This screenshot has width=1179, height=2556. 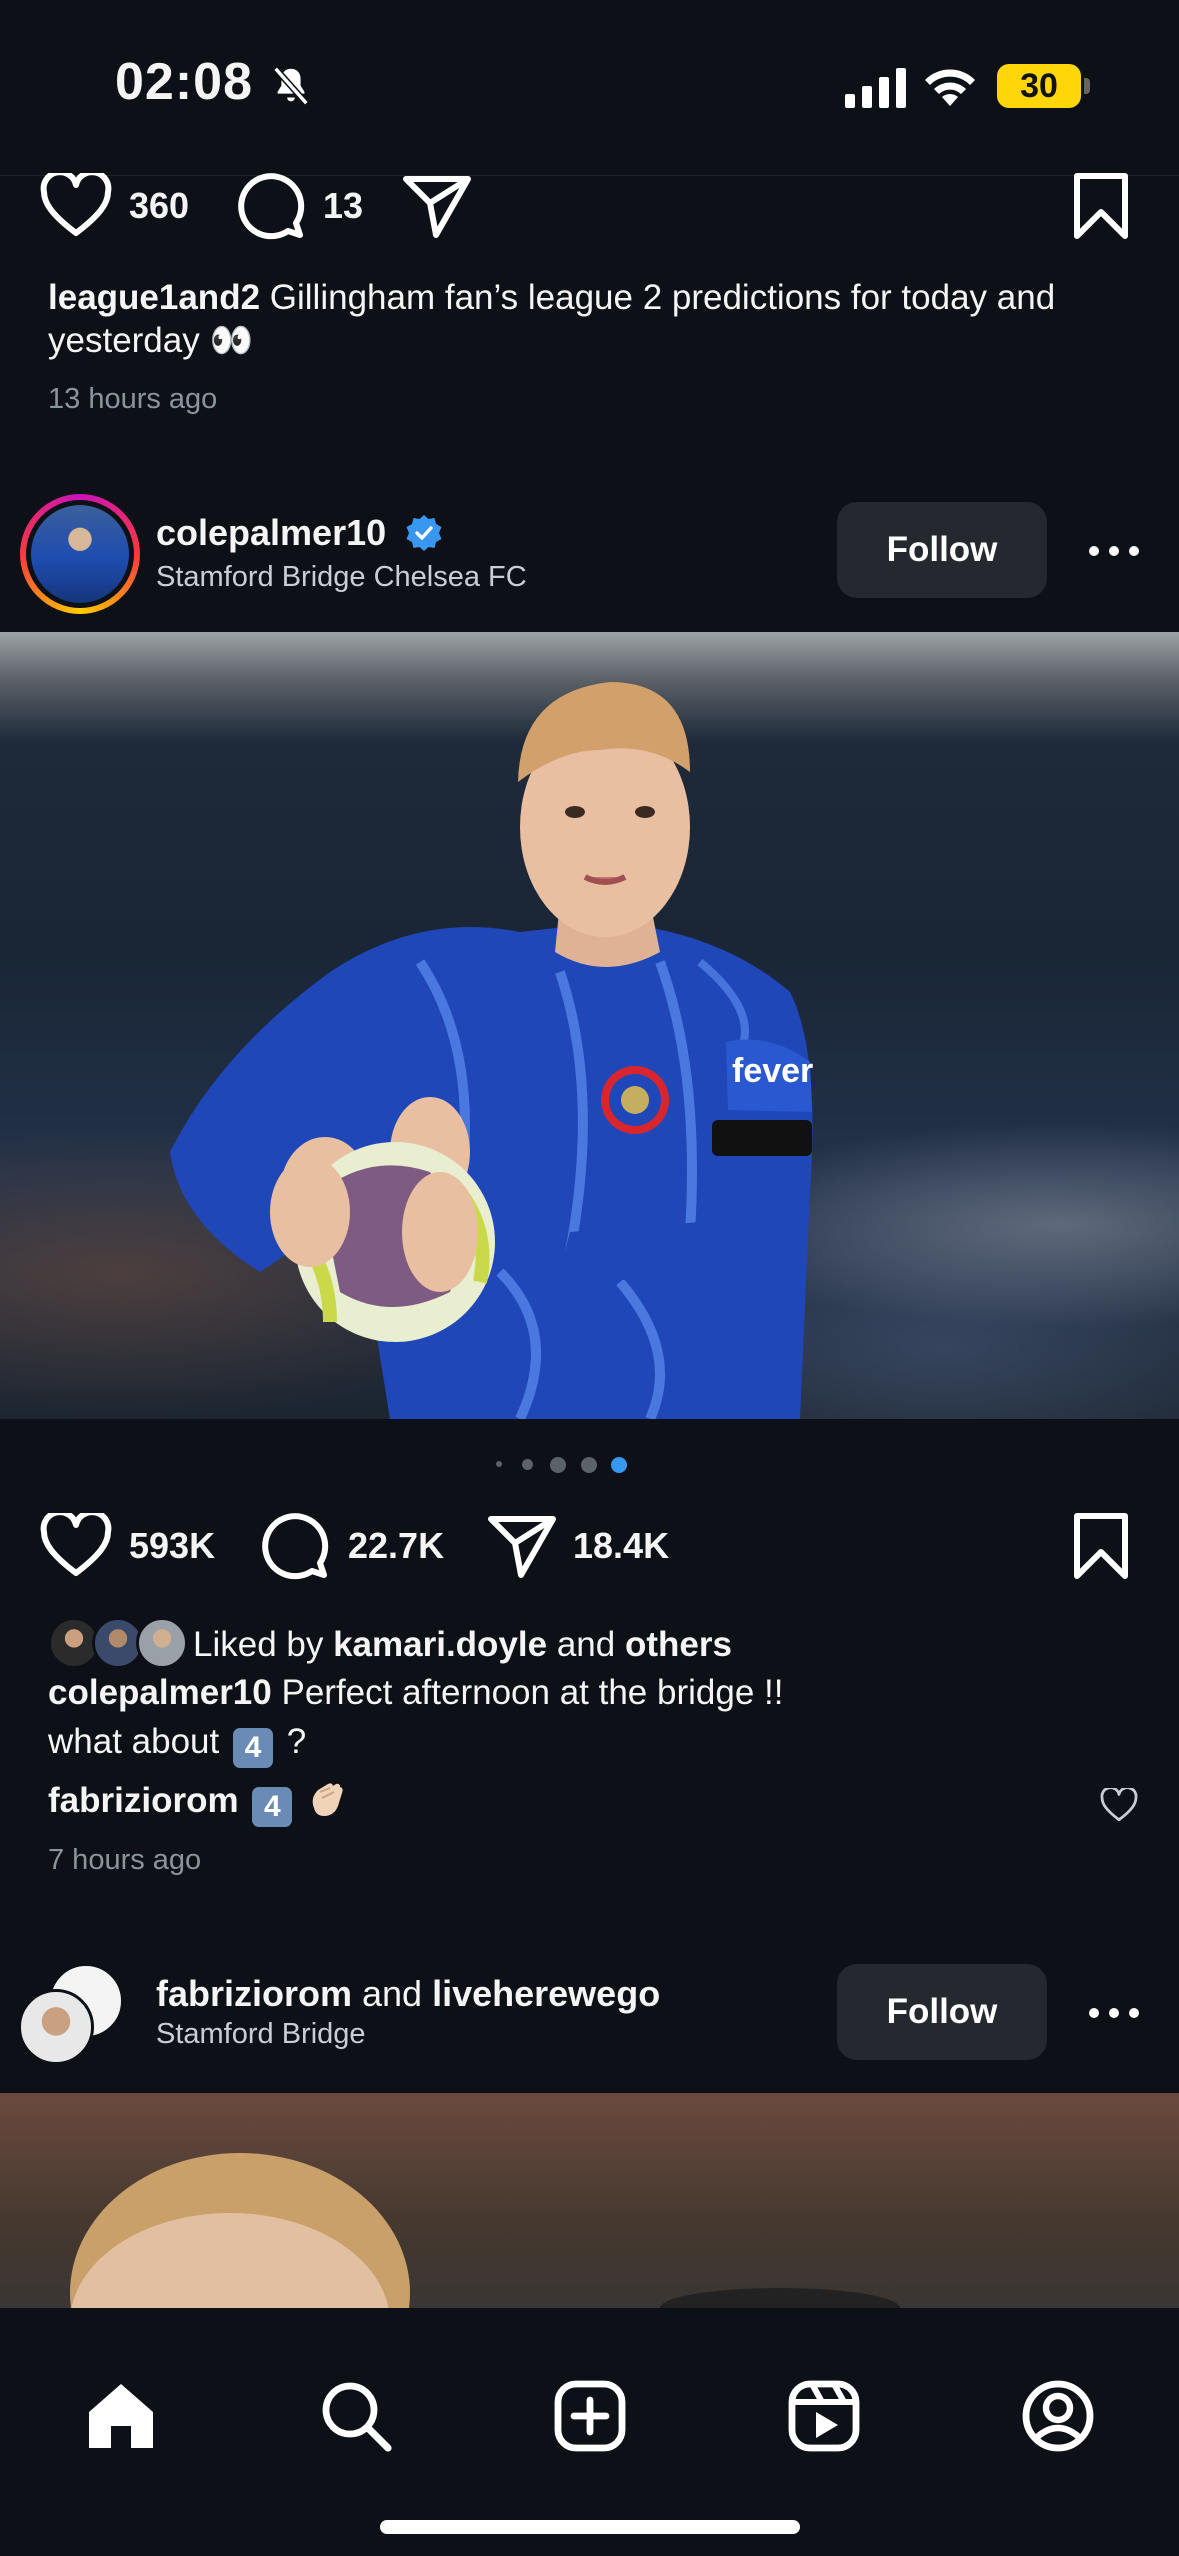 I want to click on caption-text: Perfect afternoon at the bridge !!, so click(x=527, y=1692).